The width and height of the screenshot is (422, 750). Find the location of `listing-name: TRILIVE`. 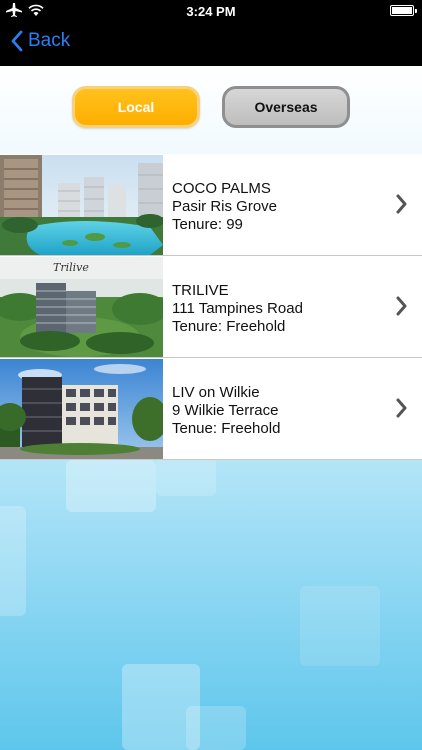

listing-name: TRILIVE is located at coordinates (200, 290).